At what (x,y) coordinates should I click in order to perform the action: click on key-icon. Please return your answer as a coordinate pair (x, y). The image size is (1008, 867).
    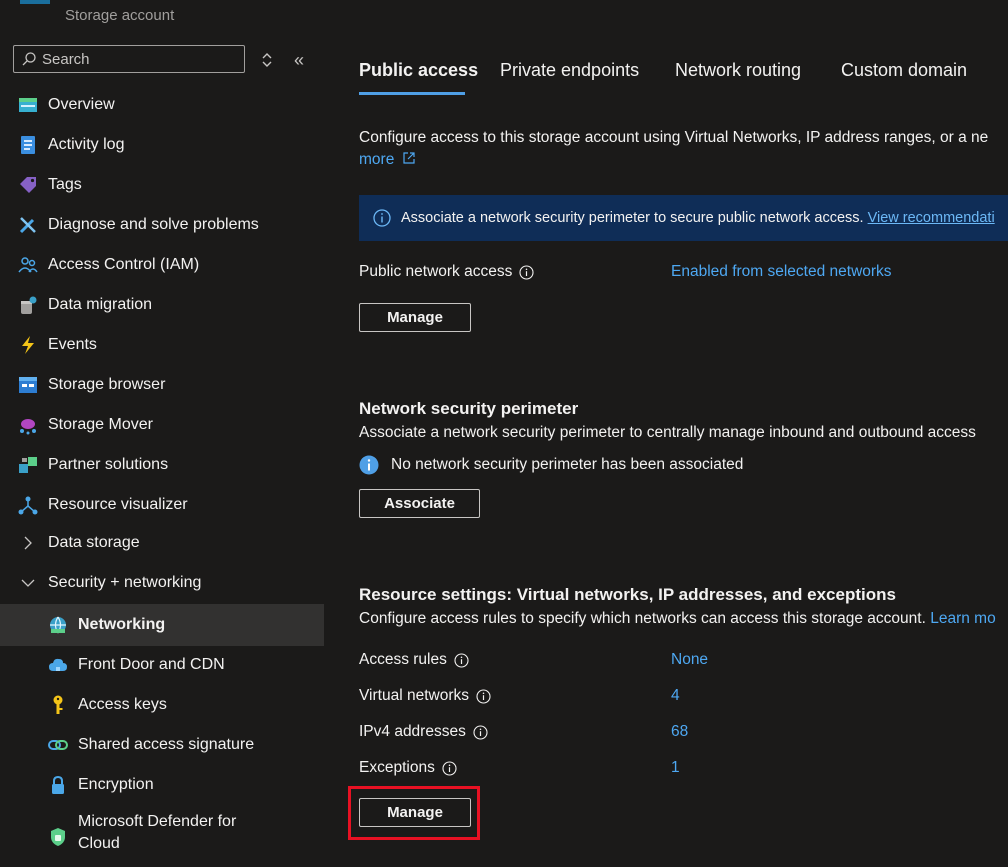
    Looking at the image, I should click on (58, 705).